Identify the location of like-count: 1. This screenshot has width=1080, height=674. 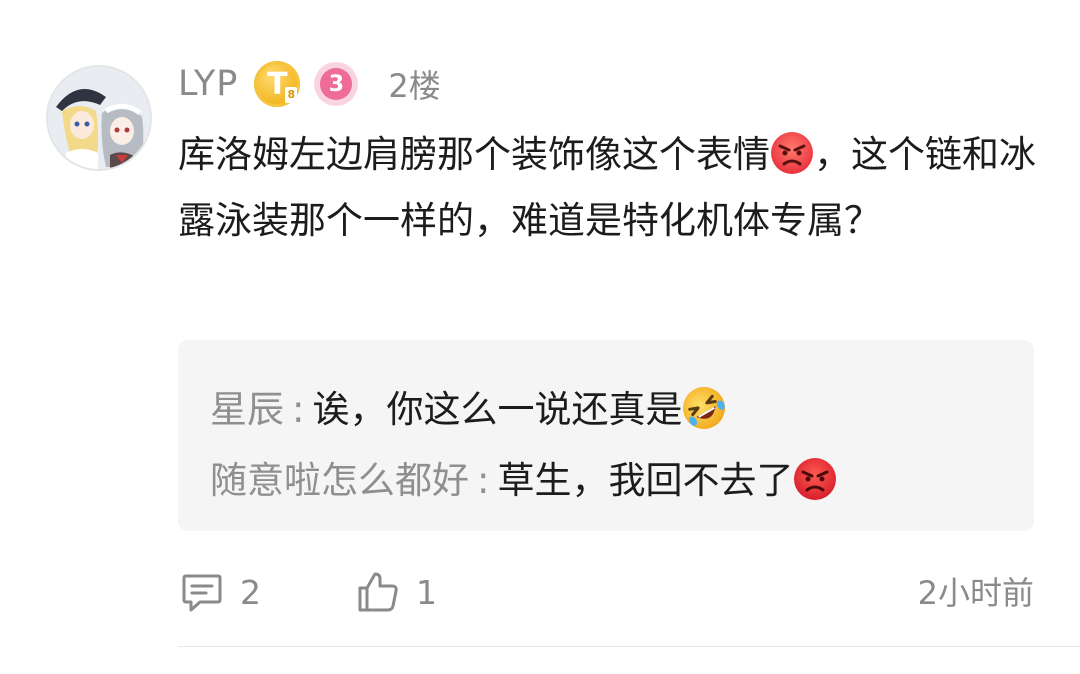
(426, 592).